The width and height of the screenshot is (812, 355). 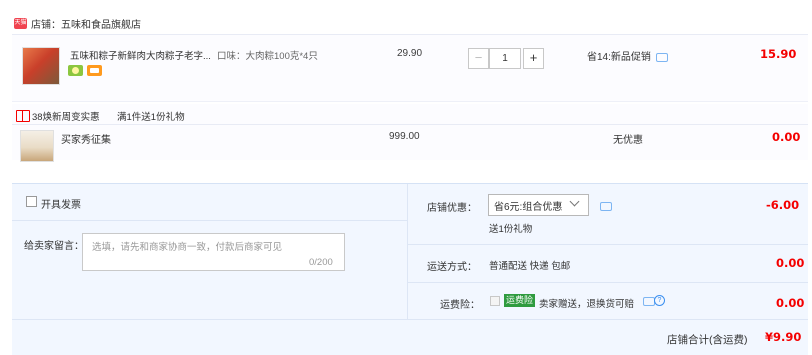 What do you see at coordinates (778, 54) in the screenshot?
I see `item-subtotal: 15.90` at bounding box center [778, 54].